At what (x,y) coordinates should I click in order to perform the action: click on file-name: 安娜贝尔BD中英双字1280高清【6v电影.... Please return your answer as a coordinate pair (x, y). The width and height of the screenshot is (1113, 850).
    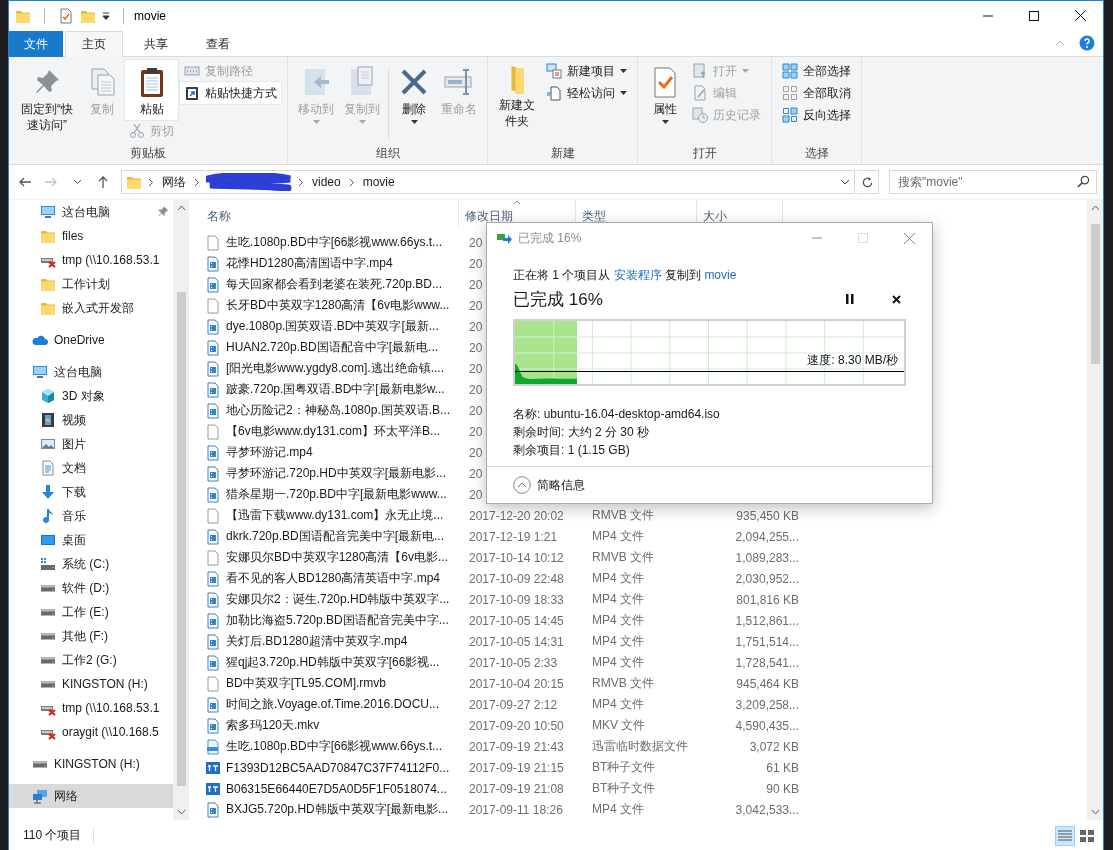
    Looking at the image, I should click on (337, 557).